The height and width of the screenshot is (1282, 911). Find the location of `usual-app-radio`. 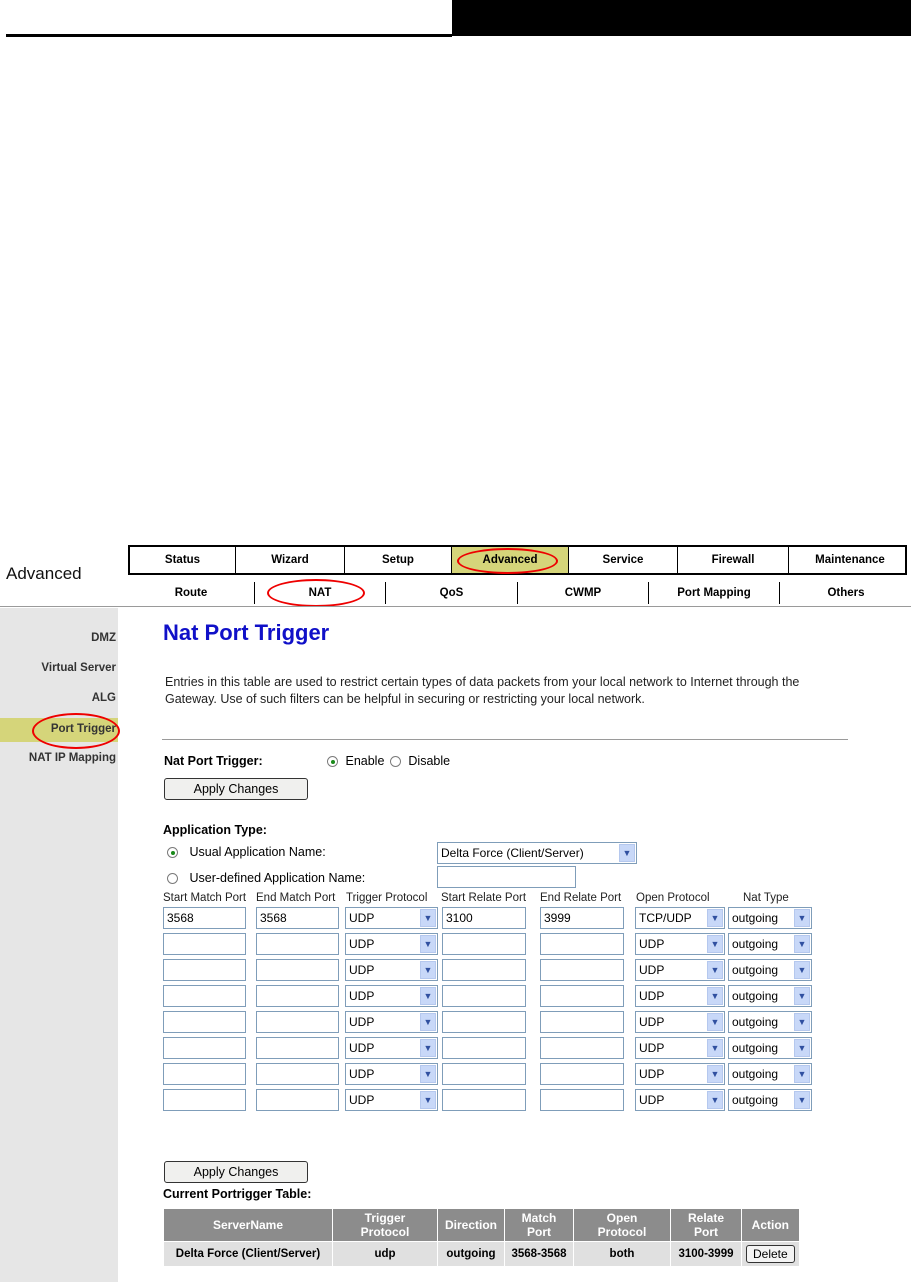

usual-app-radio is located at coordinates (172, 853).